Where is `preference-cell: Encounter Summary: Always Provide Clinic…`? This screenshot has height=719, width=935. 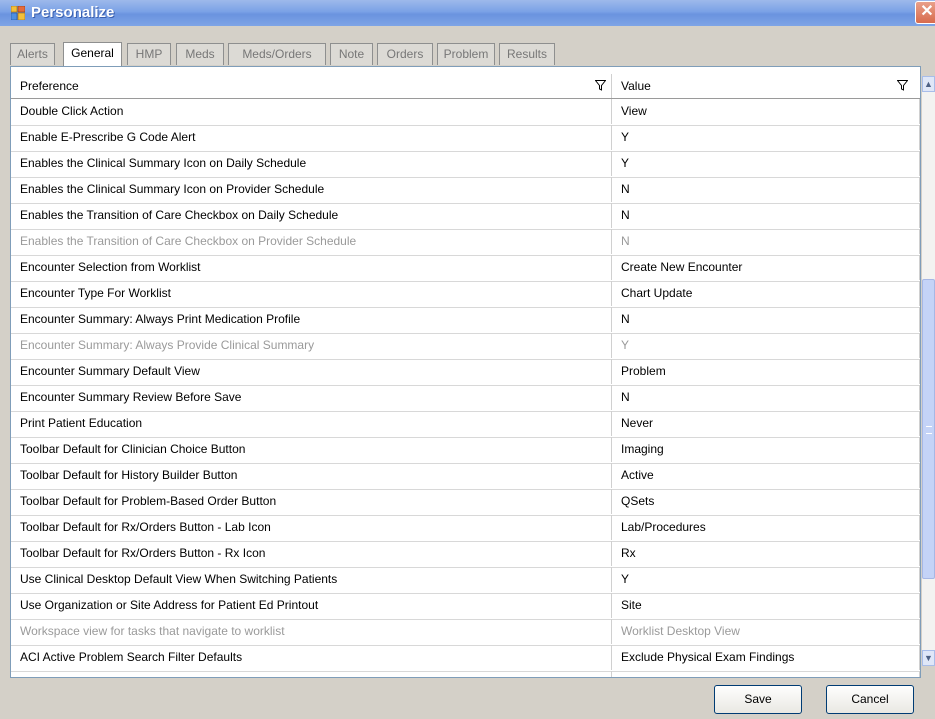
preference-cell: Encounter Summary: Always Provide Clinic… is located at coordinates (311, 345).